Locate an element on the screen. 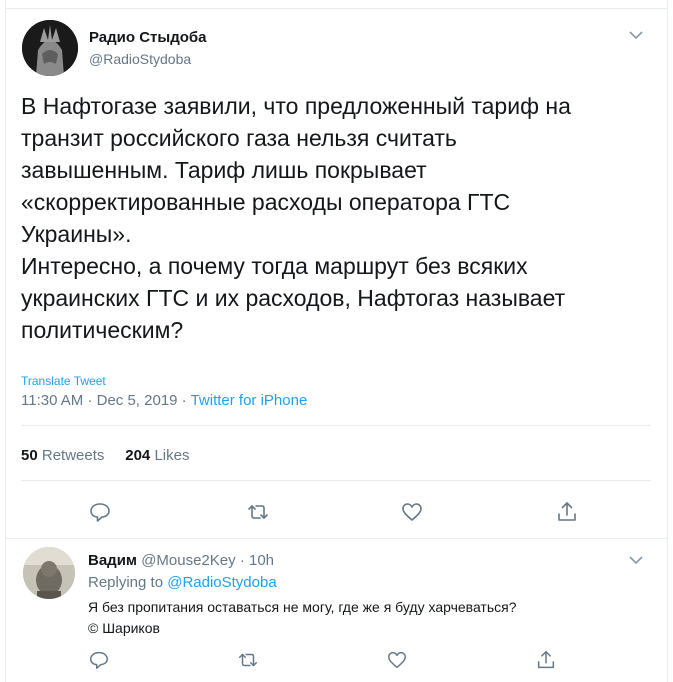 The width and height of the screenshot is (673, 682). reply-age: 10h is located at coordinates (261, 560).